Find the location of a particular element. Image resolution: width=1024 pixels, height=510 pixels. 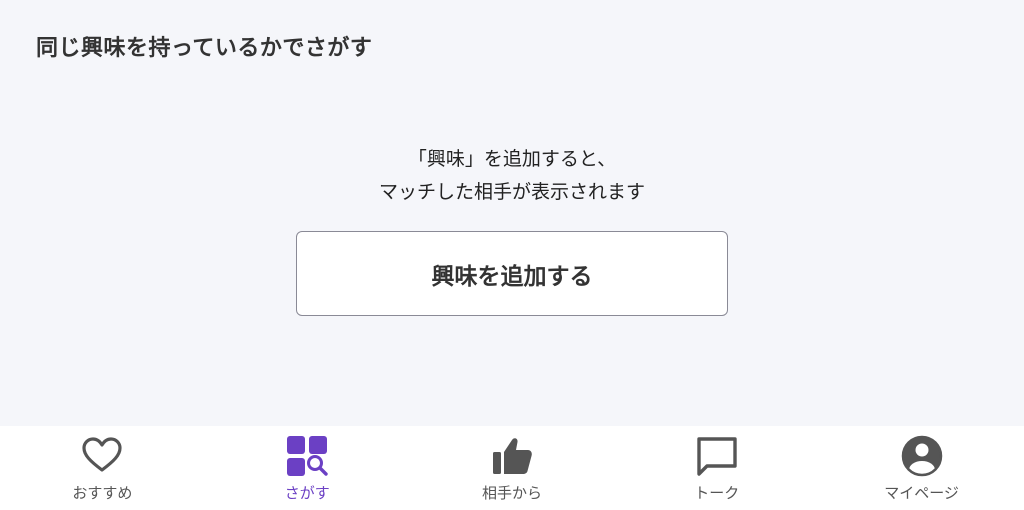

page-title: 同じ興味を持っているかでさがす is located at coordinates (204, 48).